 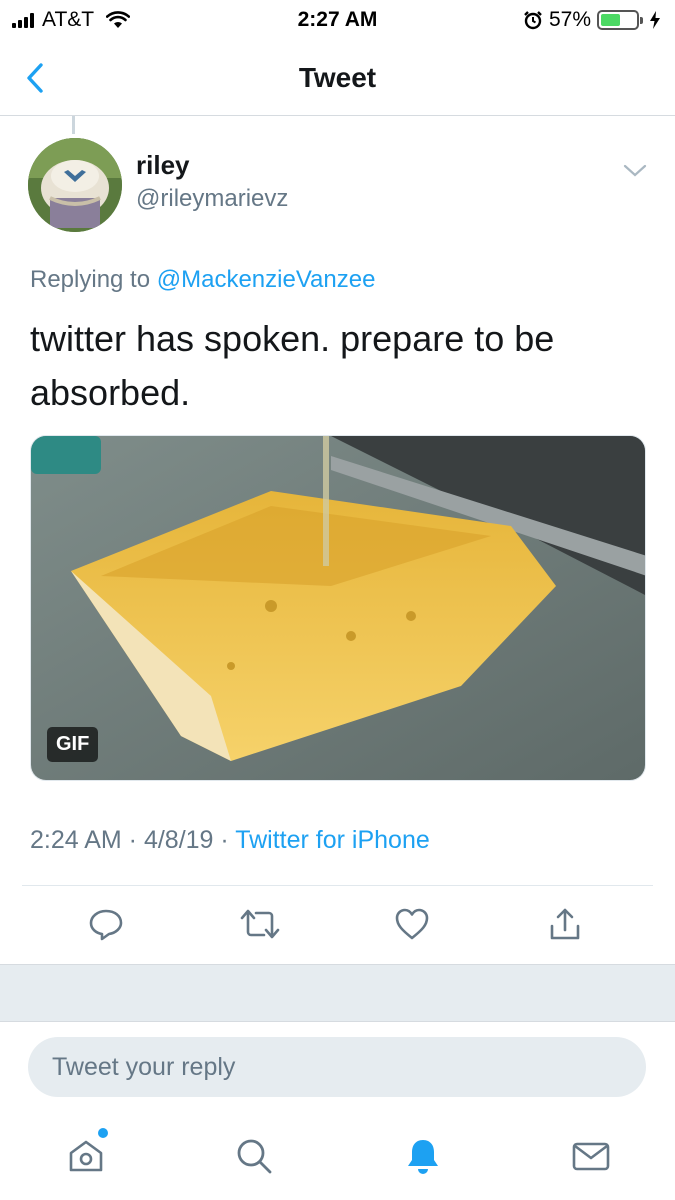 I want to click on avatar, so click(x=75, y=185).